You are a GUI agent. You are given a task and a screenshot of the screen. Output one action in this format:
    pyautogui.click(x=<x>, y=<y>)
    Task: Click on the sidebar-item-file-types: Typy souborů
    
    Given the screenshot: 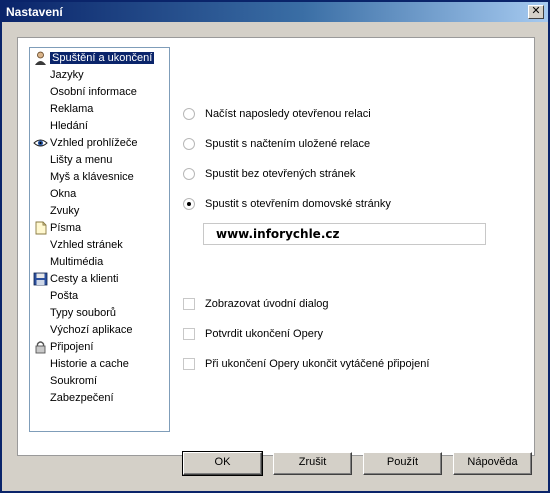 What is the action you would take?
    pyautogui.click(x=99, y=313)
    